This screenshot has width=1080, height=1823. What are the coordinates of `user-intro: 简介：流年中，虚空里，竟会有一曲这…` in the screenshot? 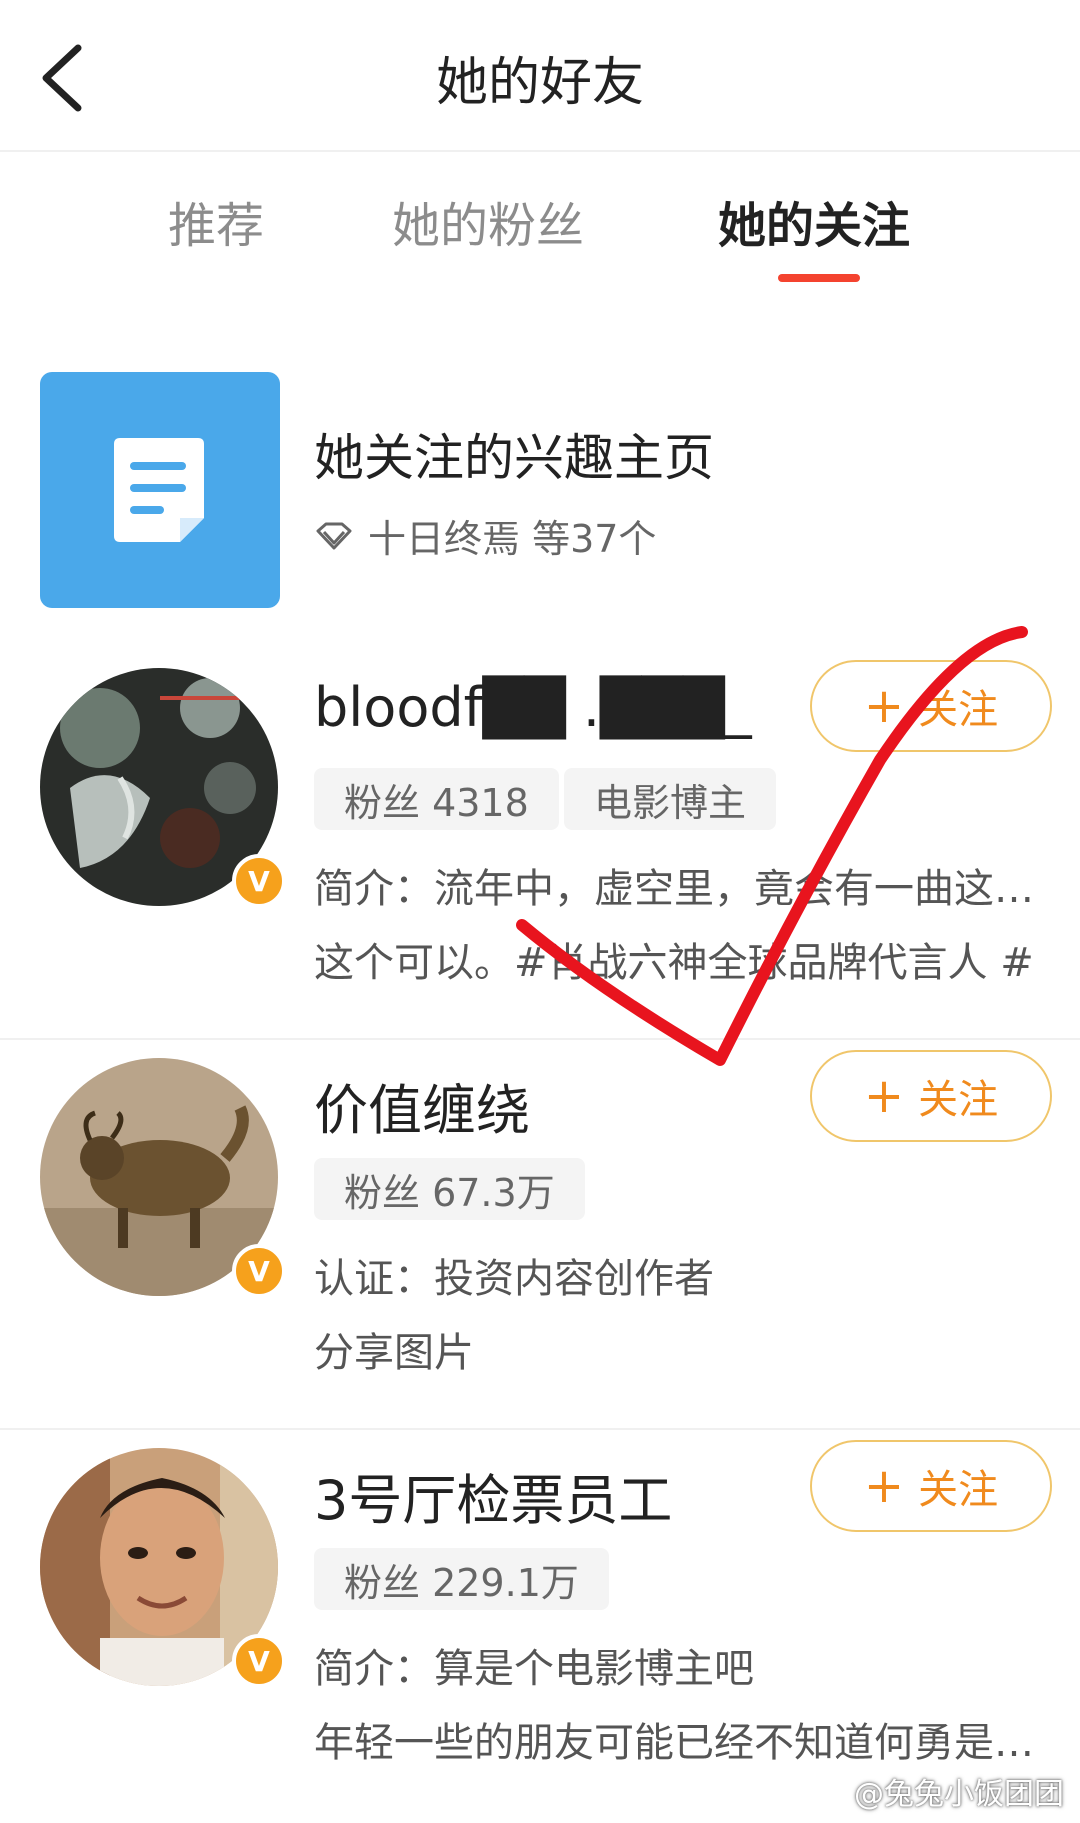 It's located at (674, 889).